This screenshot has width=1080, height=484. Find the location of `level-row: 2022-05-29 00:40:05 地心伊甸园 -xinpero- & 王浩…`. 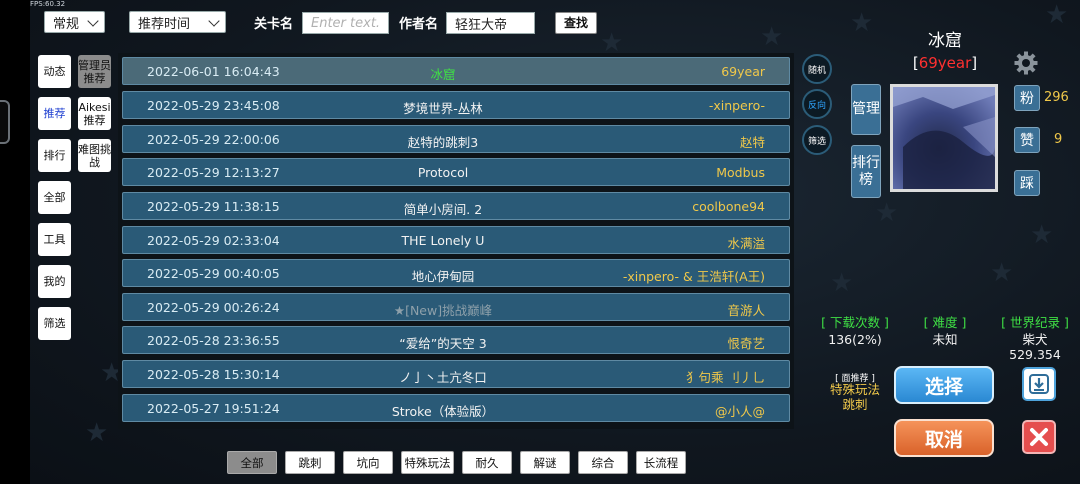

level-row: 2022-05-29 00:40:05 地心伊甸园 -xinpero- & 王浩… is located at coordinates (456, 273).